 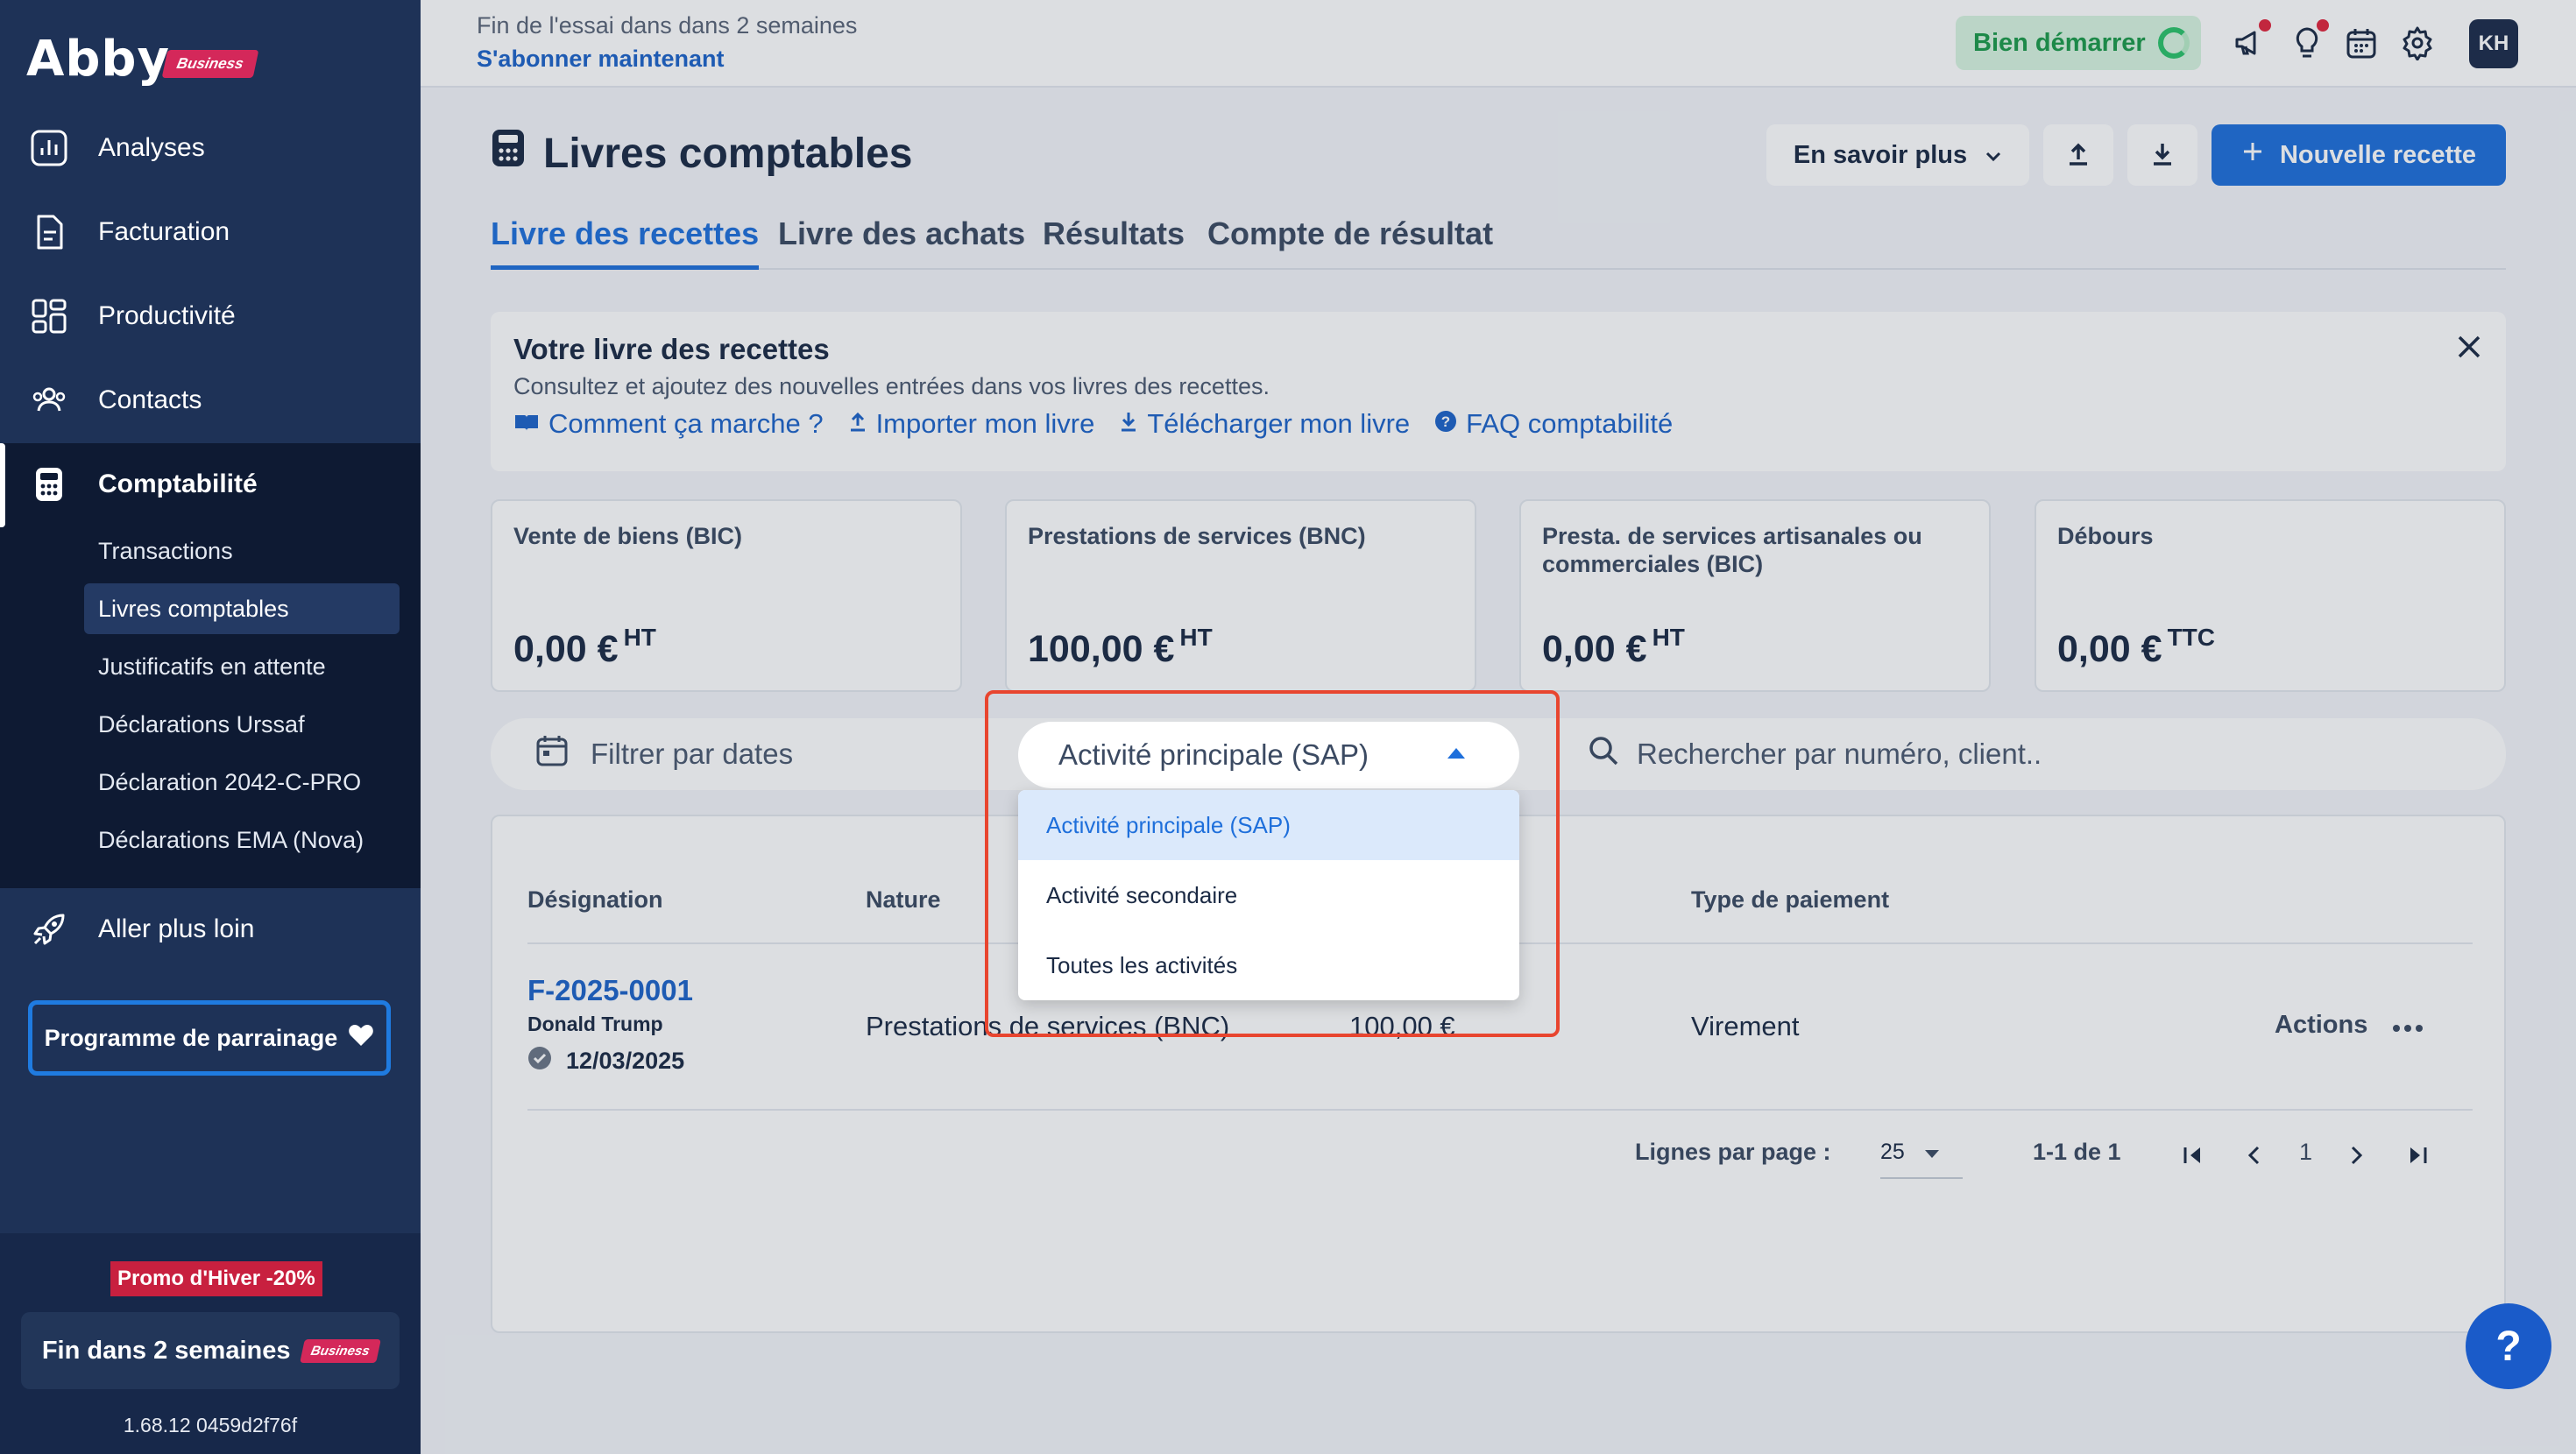 I want to click on activity-option-secondaire: Activité secondaire, so click(x=1268, y=895).